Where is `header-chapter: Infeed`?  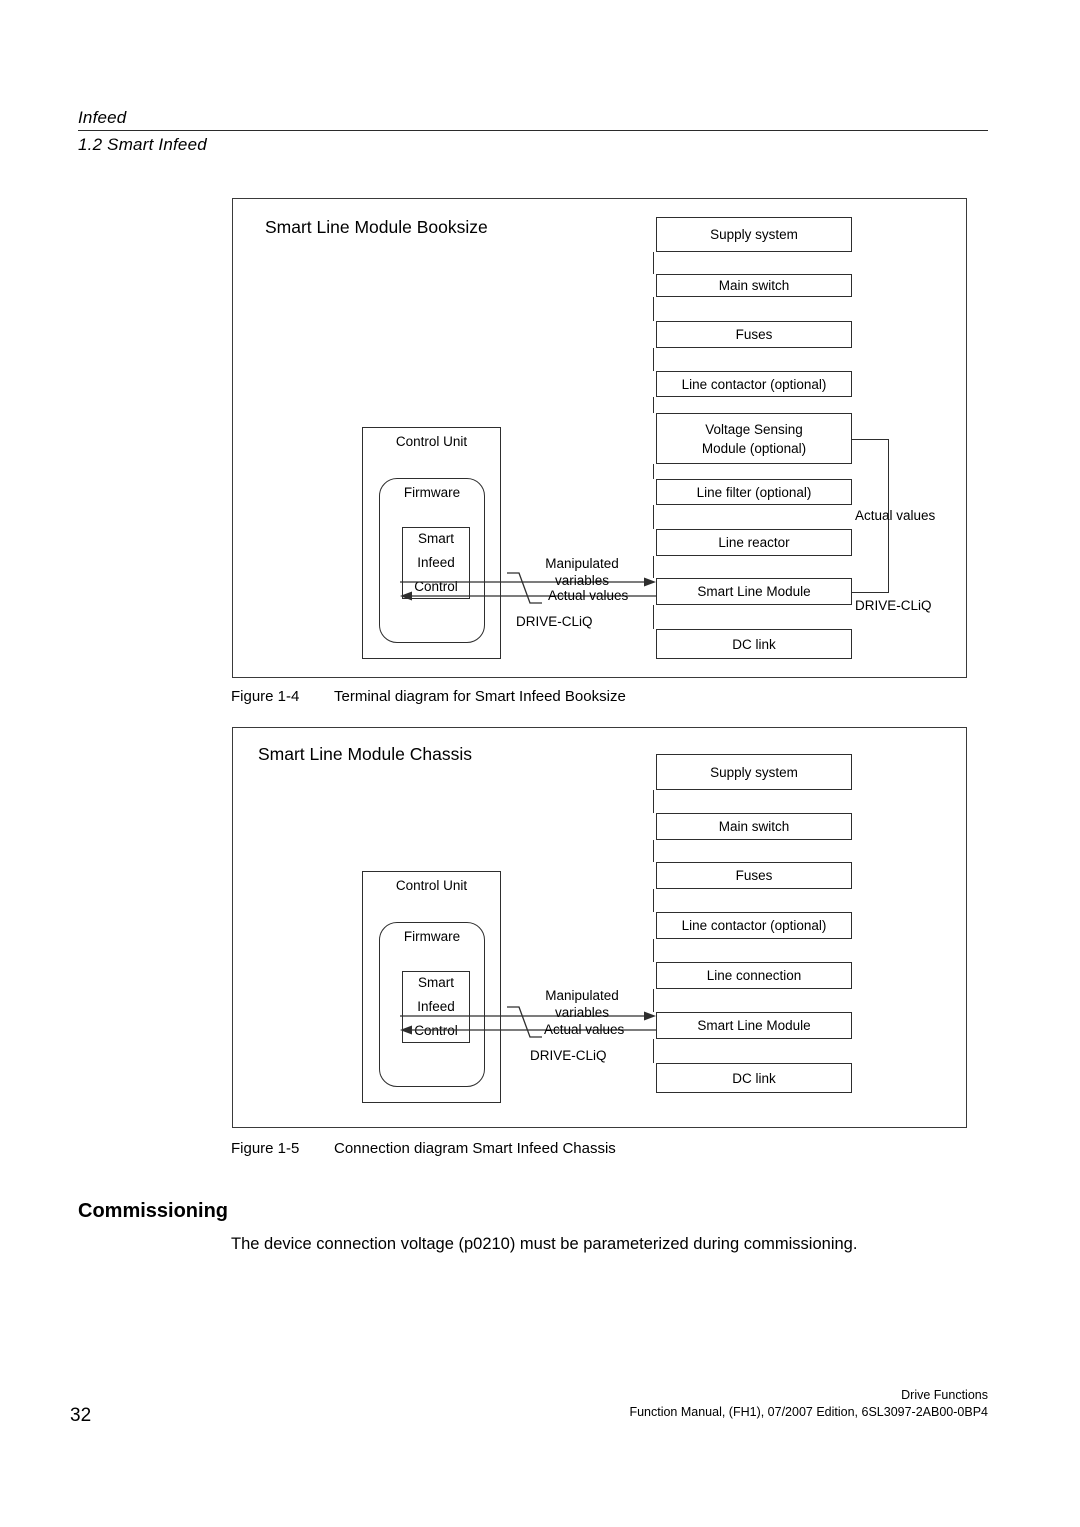
header-chapter: Infeed is located at coordinates (102, 117).